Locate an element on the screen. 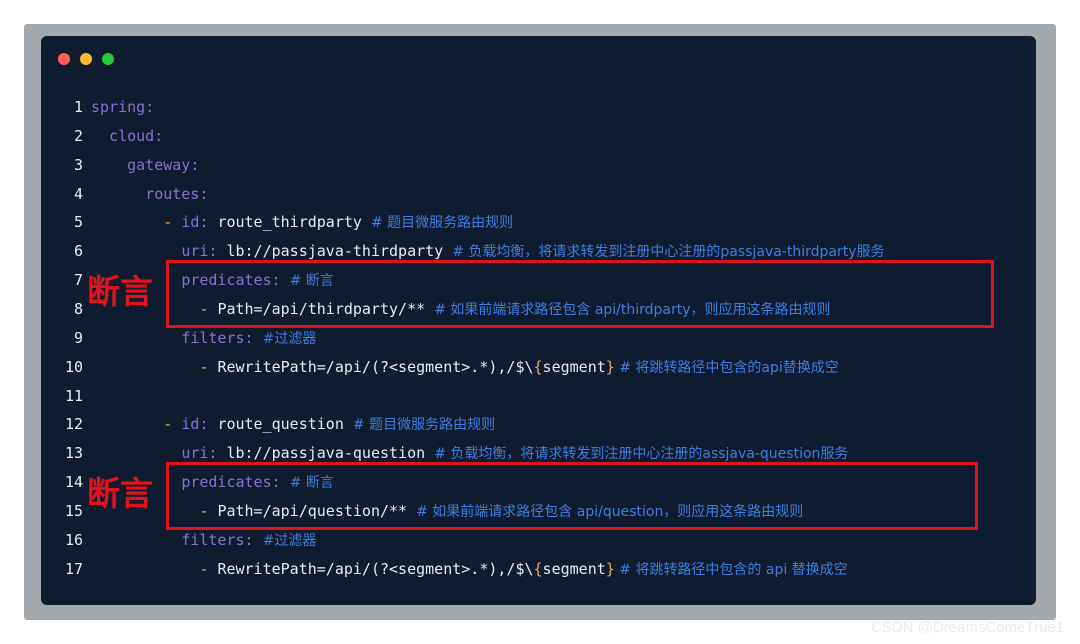 The height and width of the screenshot is (644, 1080). line-number: 4 is located at coordinates (78, 193).